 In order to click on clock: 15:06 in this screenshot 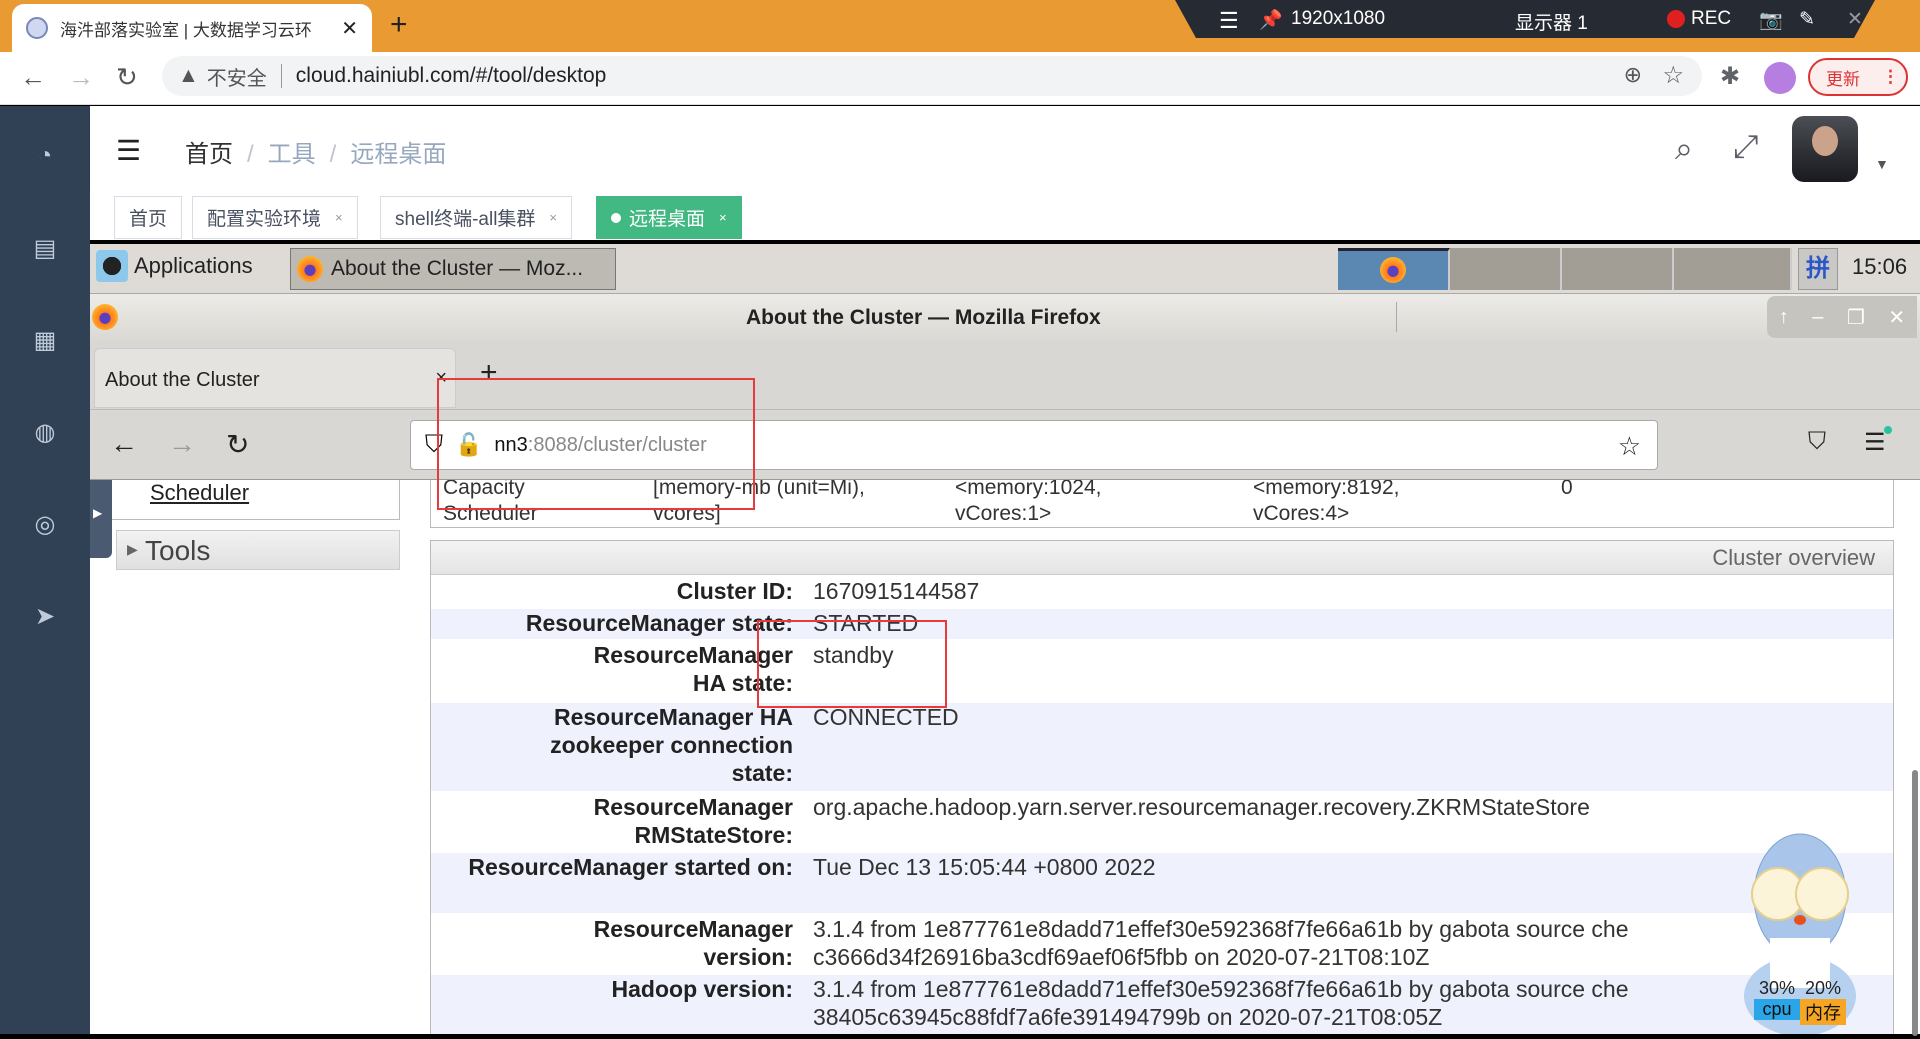, I will do `click(1880, 266)`.